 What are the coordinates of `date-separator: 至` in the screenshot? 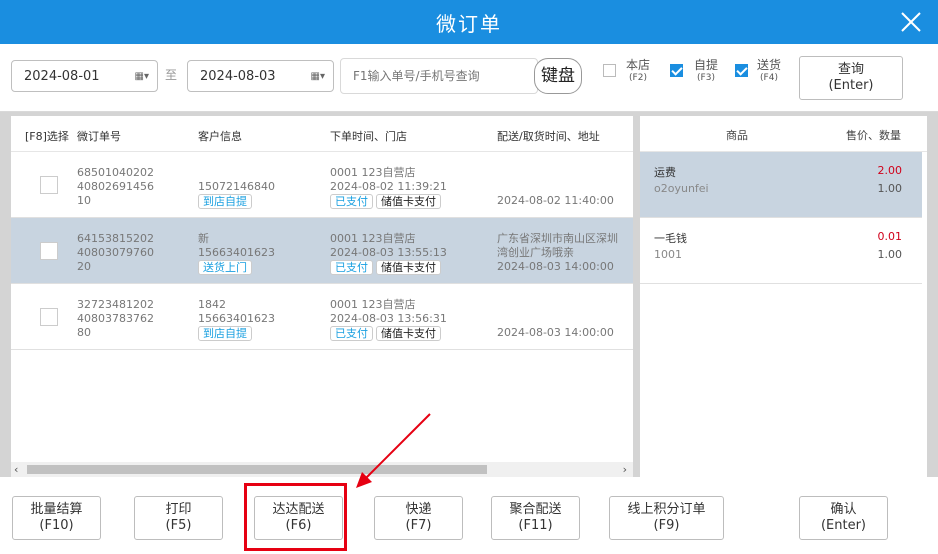 It's located at (171, 75).